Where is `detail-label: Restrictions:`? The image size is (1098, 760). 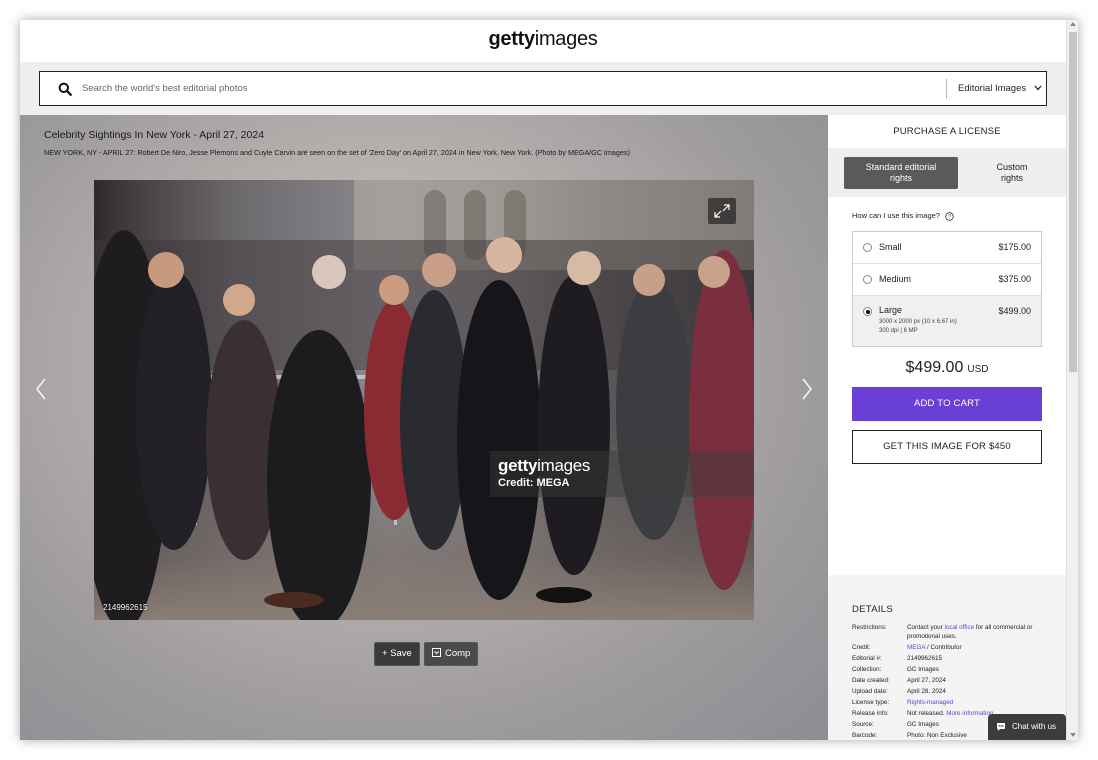 detail-label: Restrictions: is located at coordinates (869, 627).